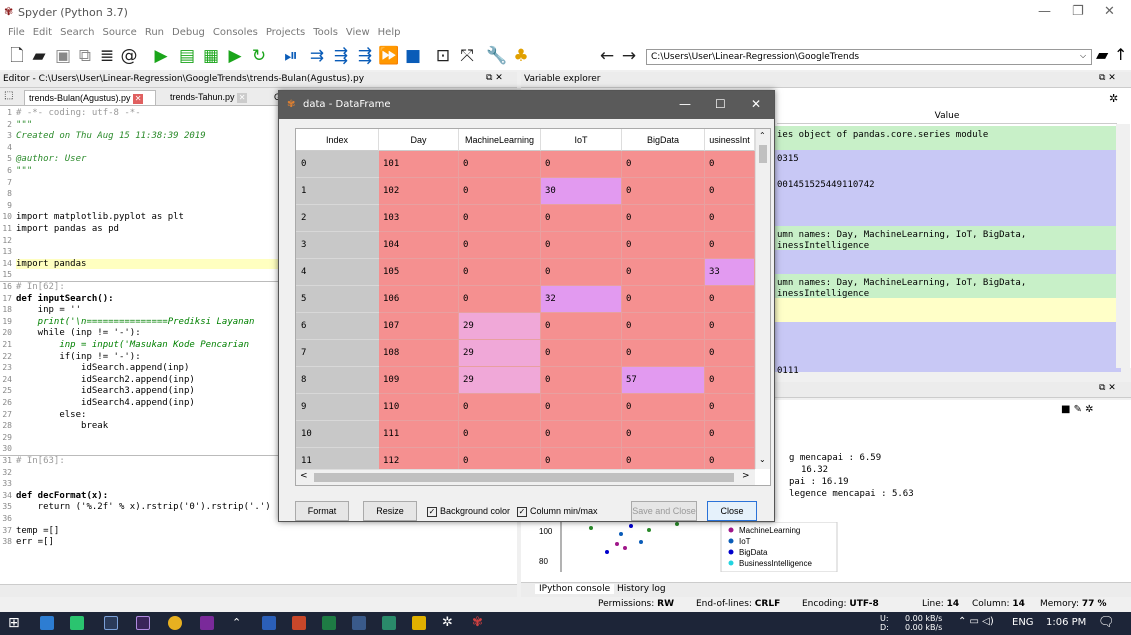 The image size is (1131, 635). I want to click on browse-folder-icon: ▰, so click(1102, 54).